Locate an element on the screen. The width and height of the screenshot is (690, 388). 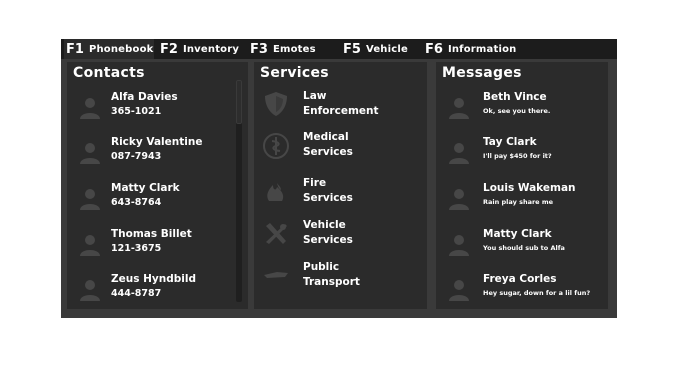
contact-item: Ricky Valentine 087-7943 is located at coordinates (157, 154).